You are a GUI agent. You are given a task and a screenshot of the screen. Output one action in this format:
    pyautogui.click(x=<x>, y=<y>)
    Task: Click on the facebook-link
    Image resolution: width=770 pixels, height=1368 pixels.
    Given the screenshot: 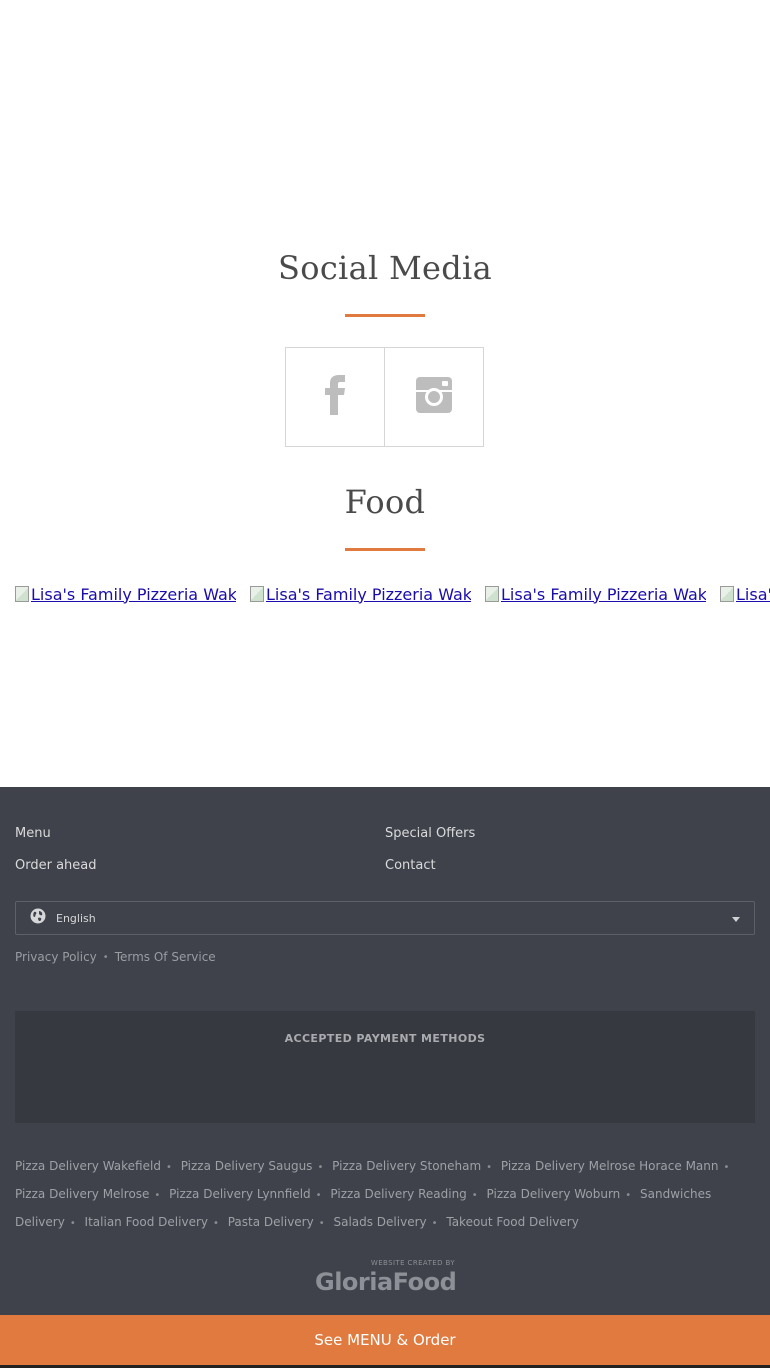 What is the action you would take?
    pyautogui.click(x=335, y=397)
    